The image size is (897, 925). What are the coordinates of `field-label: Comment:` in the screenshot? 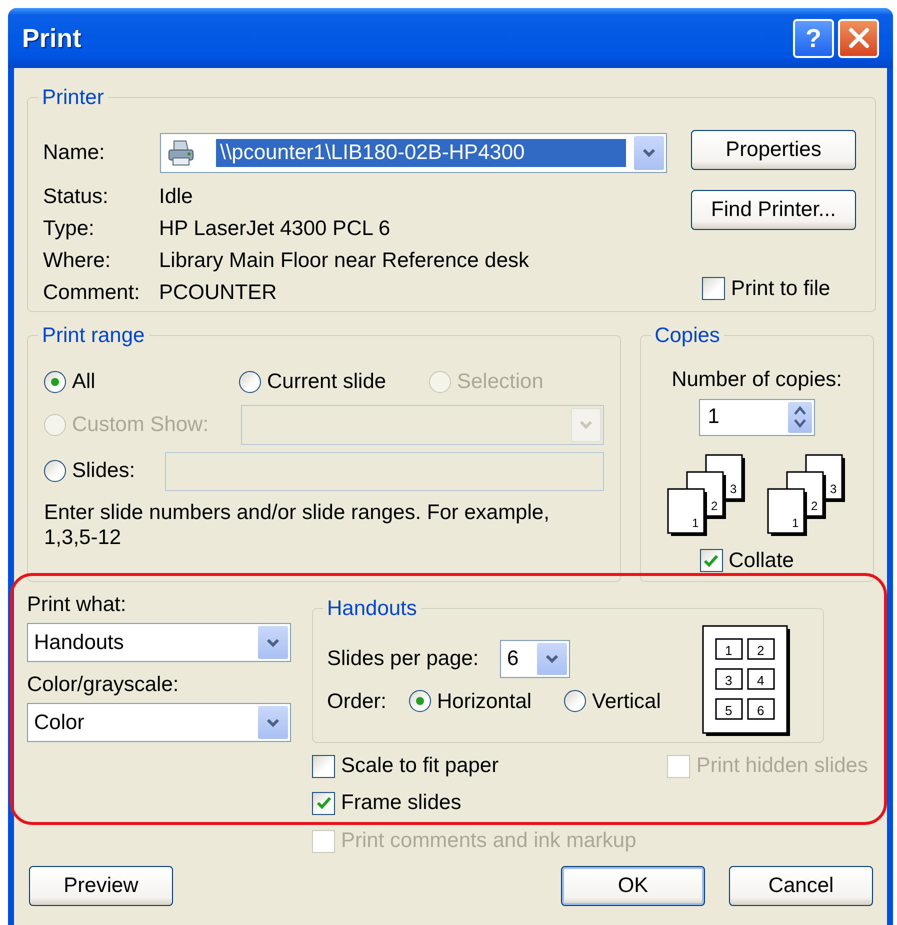 It's located at (92, 293).